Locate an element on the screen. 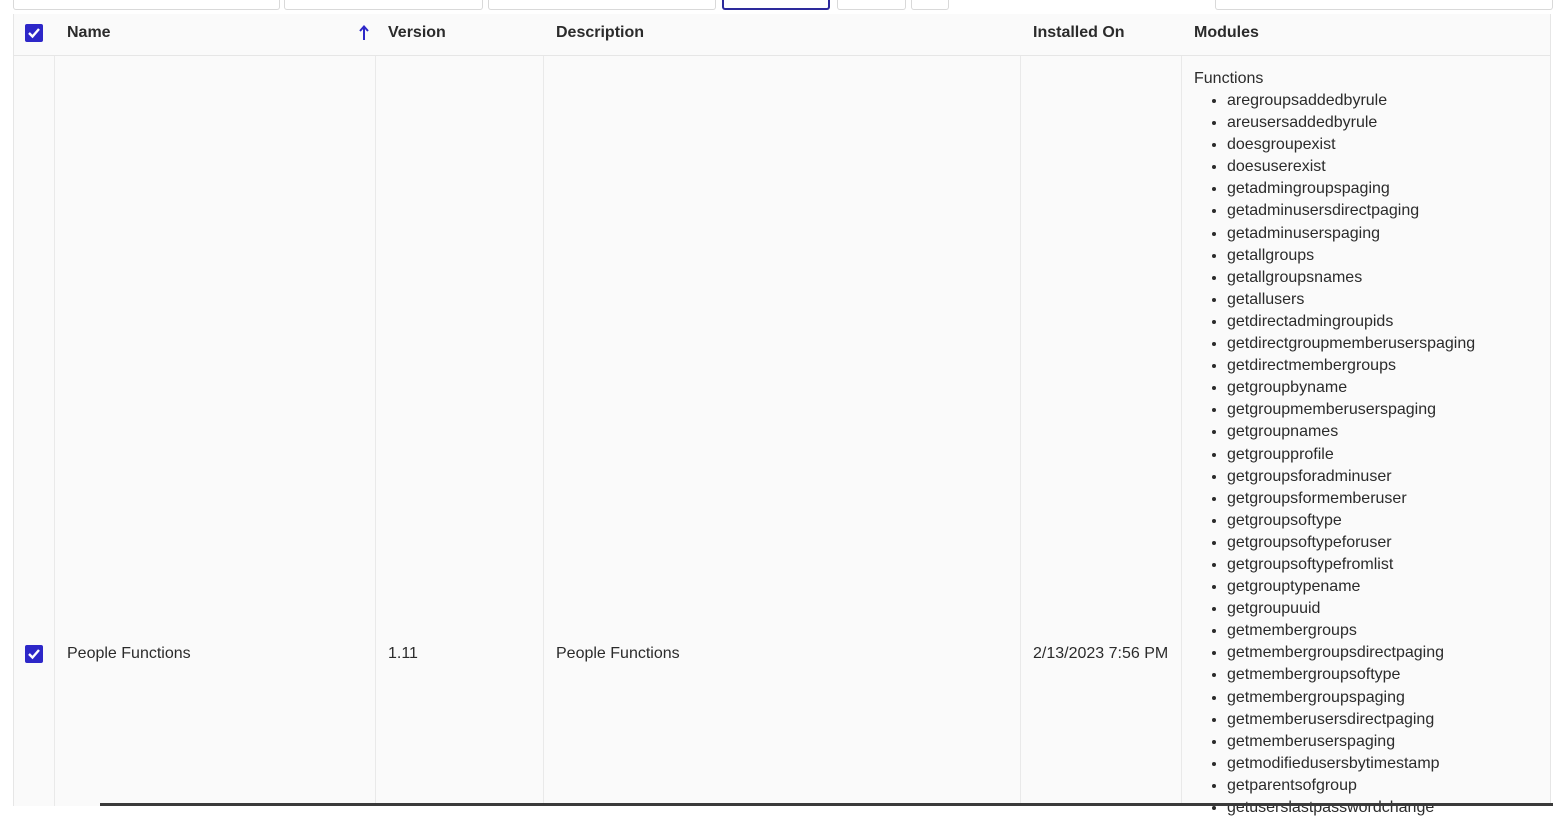 This screenshot has width=1553, height=819. module-list-item: getgroupsformemberuser is located at coordinates (1351, 499).